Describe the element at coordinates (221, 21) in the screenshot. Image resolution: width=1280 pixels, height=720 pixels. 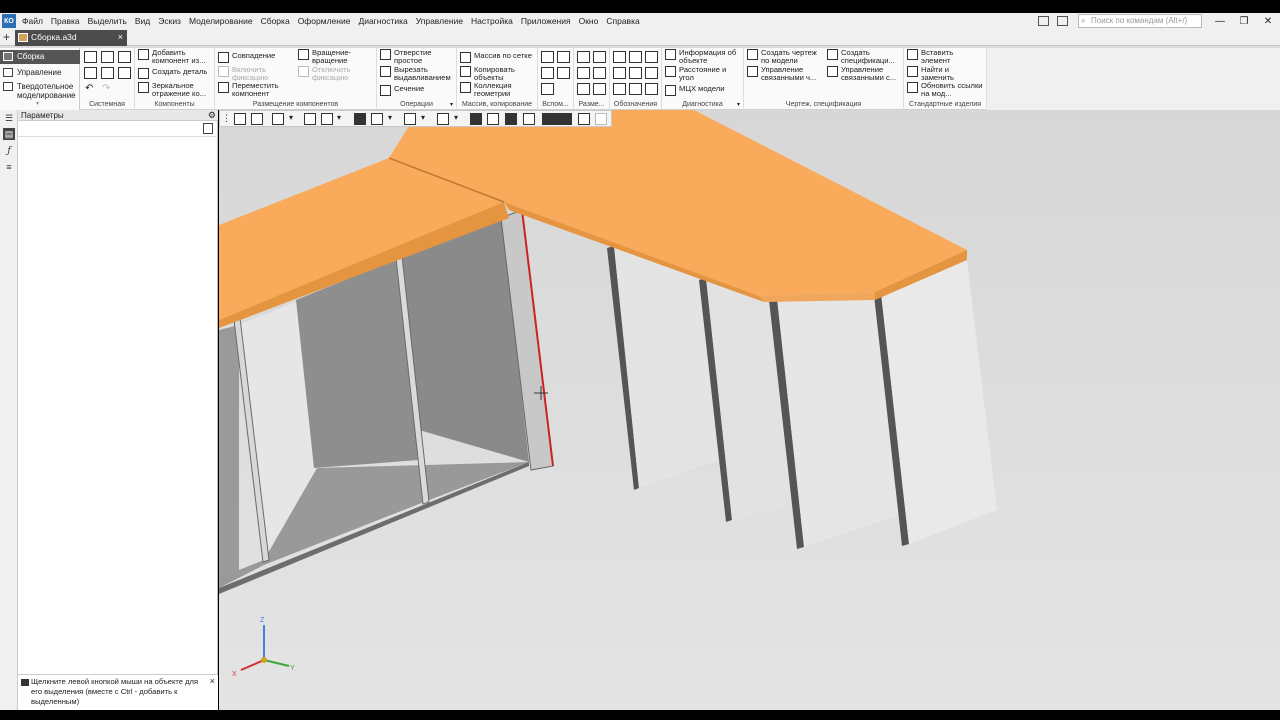
I see `menu-modeling: Моделирование` at that location.